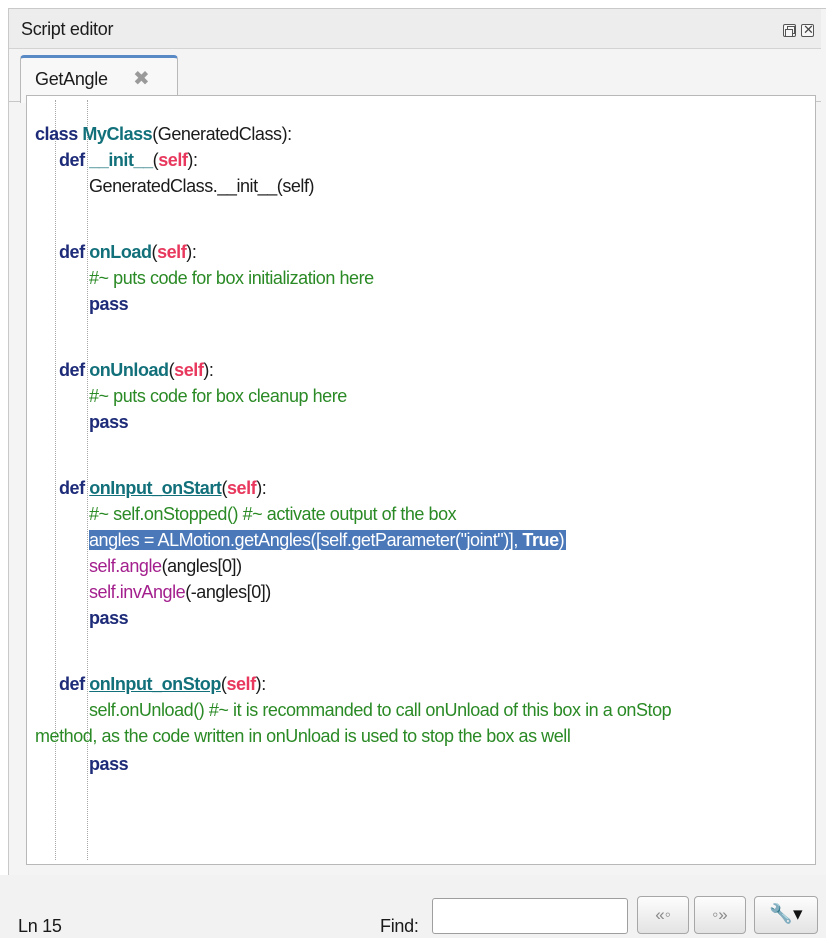 The width and height of the screenshot is (826, 938). I want to click on find-input, so click(530, 916).